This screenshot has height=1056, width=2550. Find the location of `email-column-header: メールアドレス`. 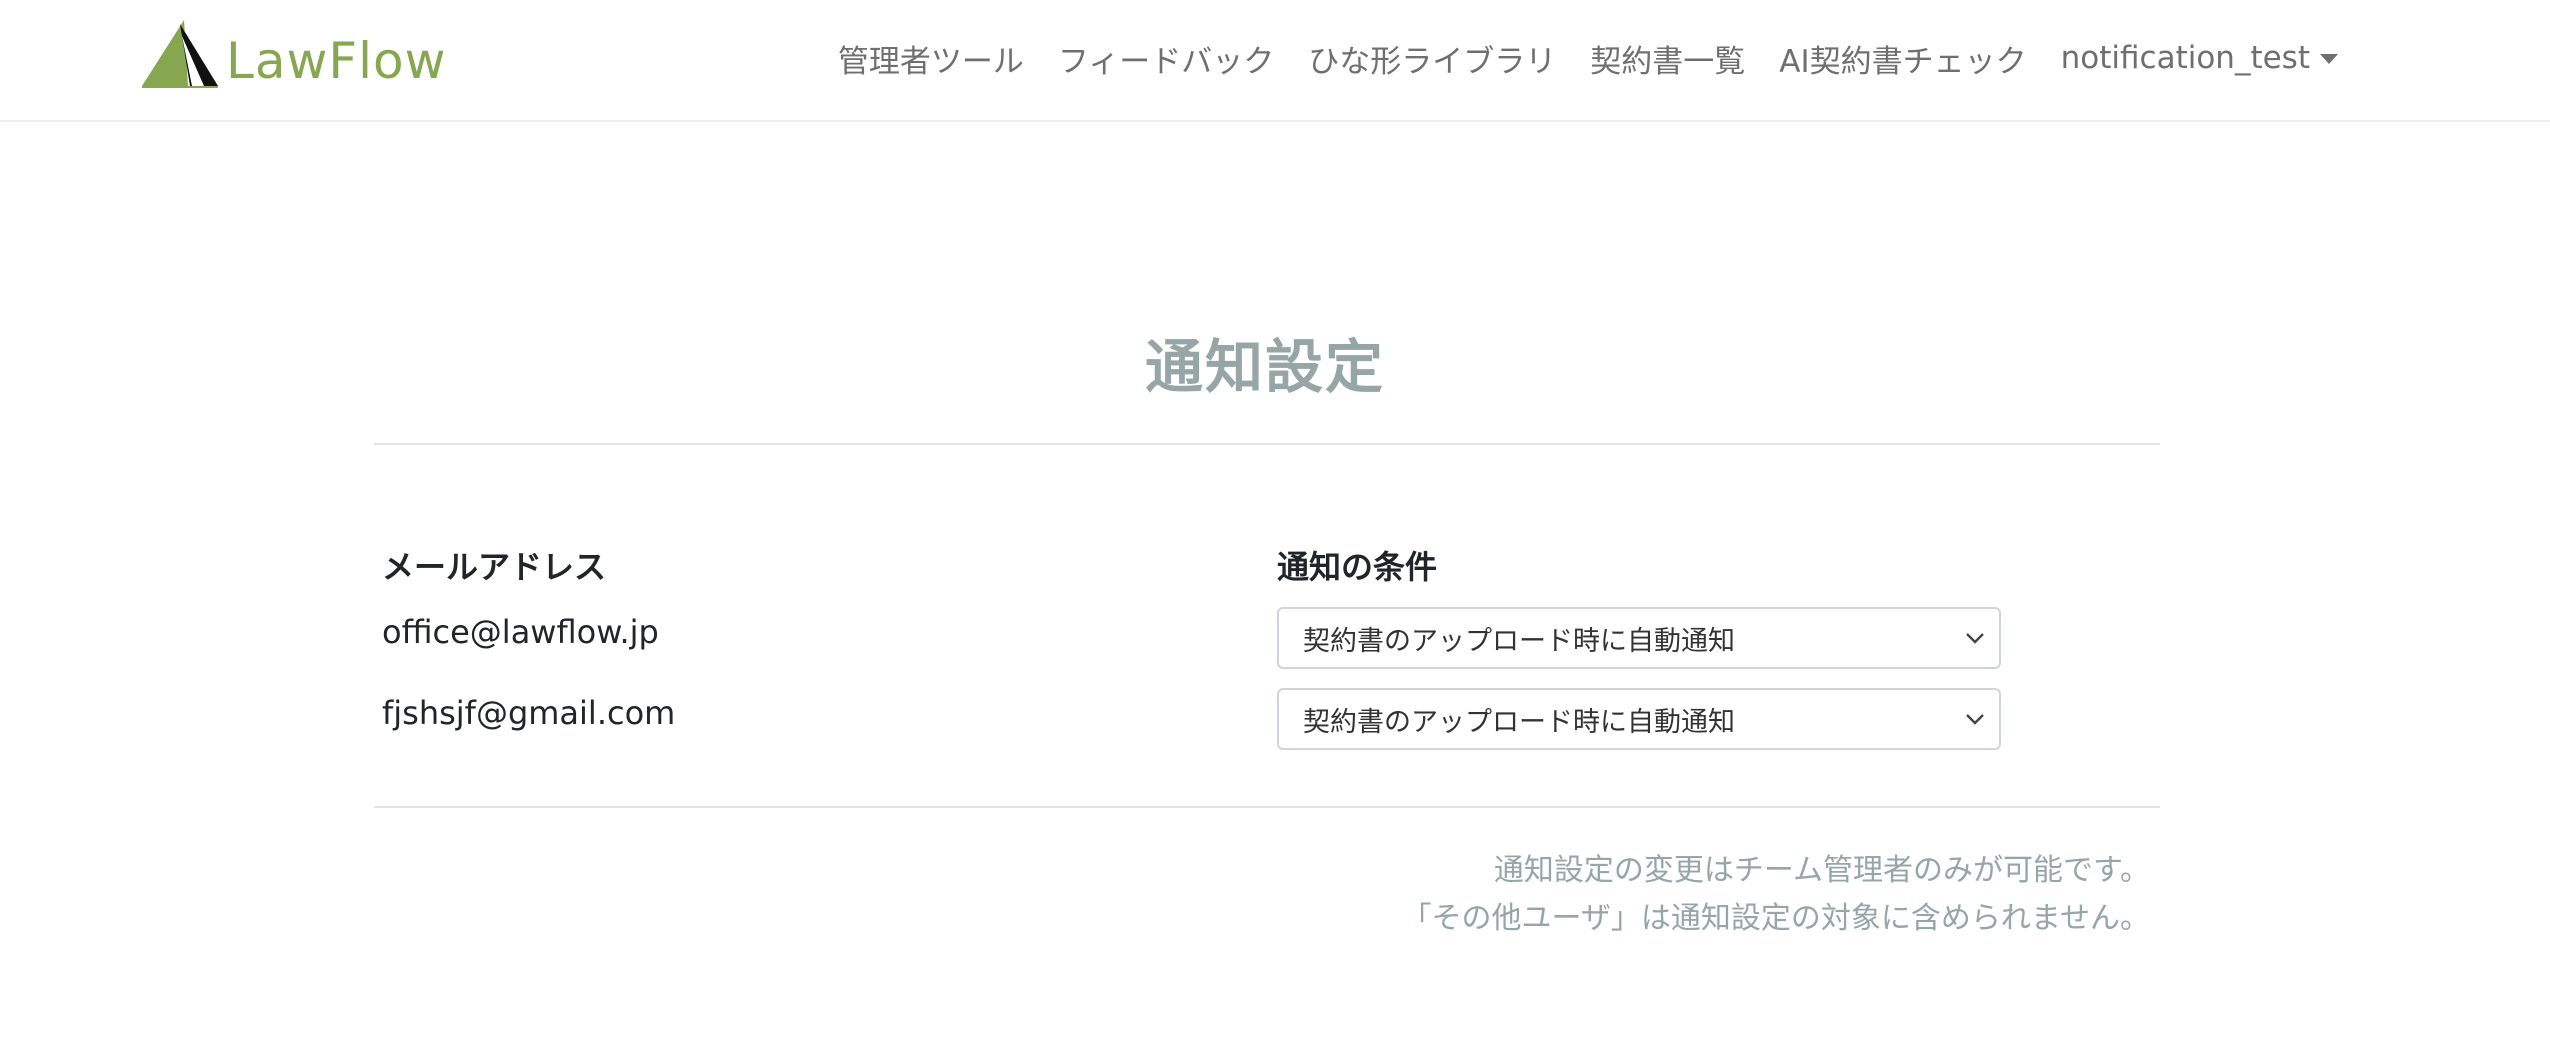

email-column-header: メールアドレス is located at coordinates (494, 567).